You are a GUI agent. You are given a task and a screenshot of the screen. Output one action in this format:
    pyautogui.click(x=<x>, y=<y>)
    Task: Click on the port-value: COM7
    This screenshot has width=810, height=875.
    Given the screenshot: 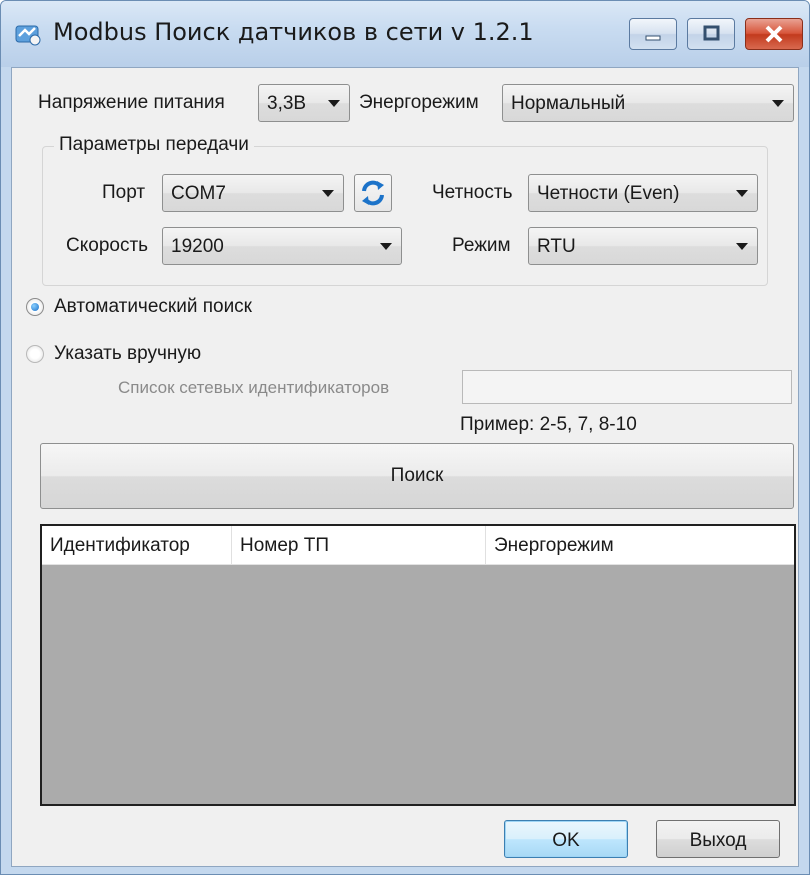 What is the action you would take?
    pyautogui.click(x=198, y=193)
    